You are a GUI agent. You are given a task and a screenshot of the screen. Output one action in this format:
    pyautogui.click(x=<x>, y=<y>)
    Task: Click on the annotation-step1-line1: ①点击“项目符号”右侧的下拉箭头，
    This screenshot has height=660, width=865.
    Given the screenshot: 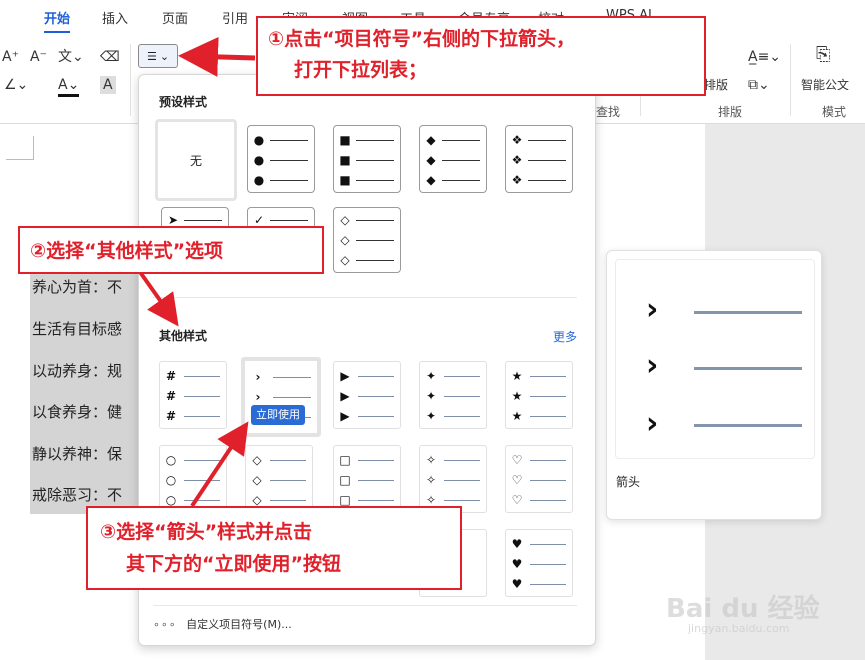 What is the action you would take?
    pyautogui.click(x=422, y=39)
    